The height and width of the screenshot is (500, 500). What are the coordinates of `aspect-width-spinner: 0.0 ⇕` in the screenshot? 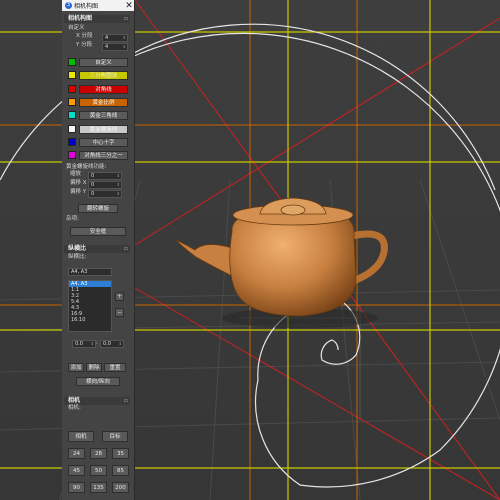 It's located at (84, 344).